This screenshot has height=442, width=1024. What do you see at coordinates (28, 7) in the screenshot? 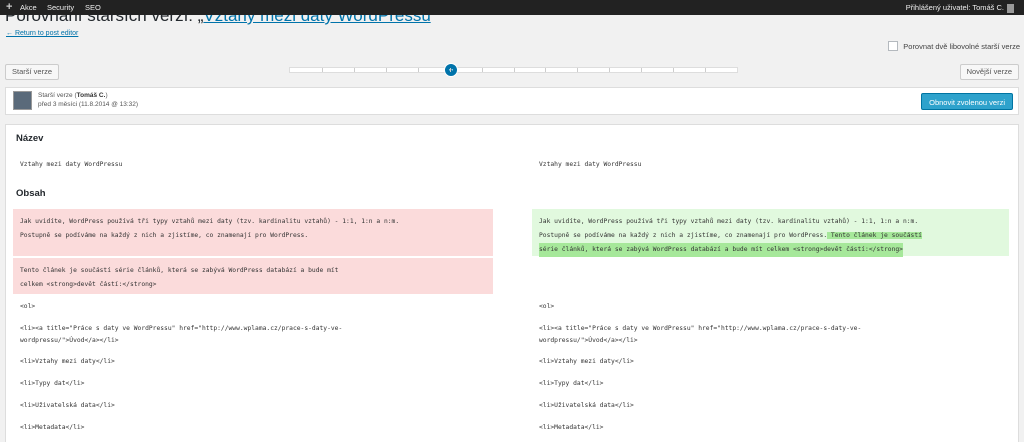
I see `admin-menu-akce: Akce` at bounding box center [28, 7].